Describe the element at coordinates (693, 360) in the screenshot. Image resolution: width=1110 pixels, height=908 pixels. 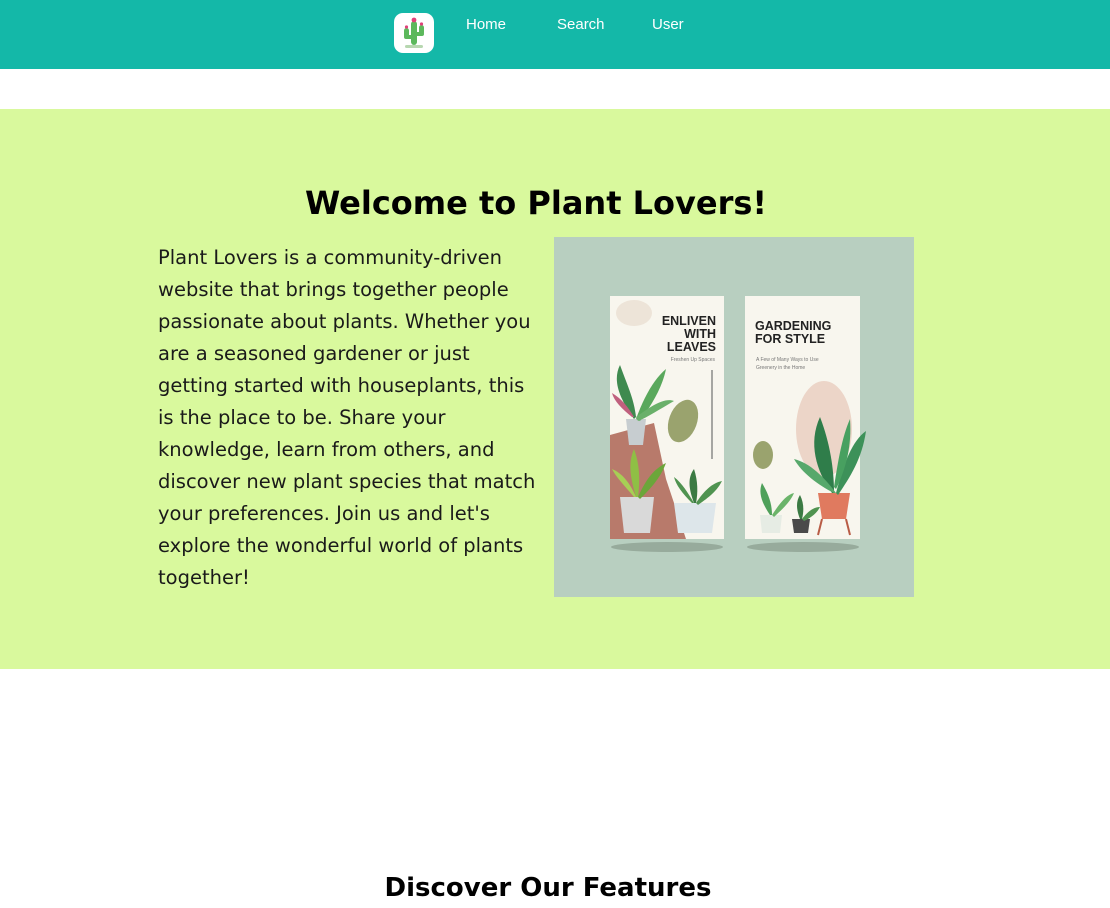
I see `poster1-subtitle: Freshen Up Spaces` at that location.